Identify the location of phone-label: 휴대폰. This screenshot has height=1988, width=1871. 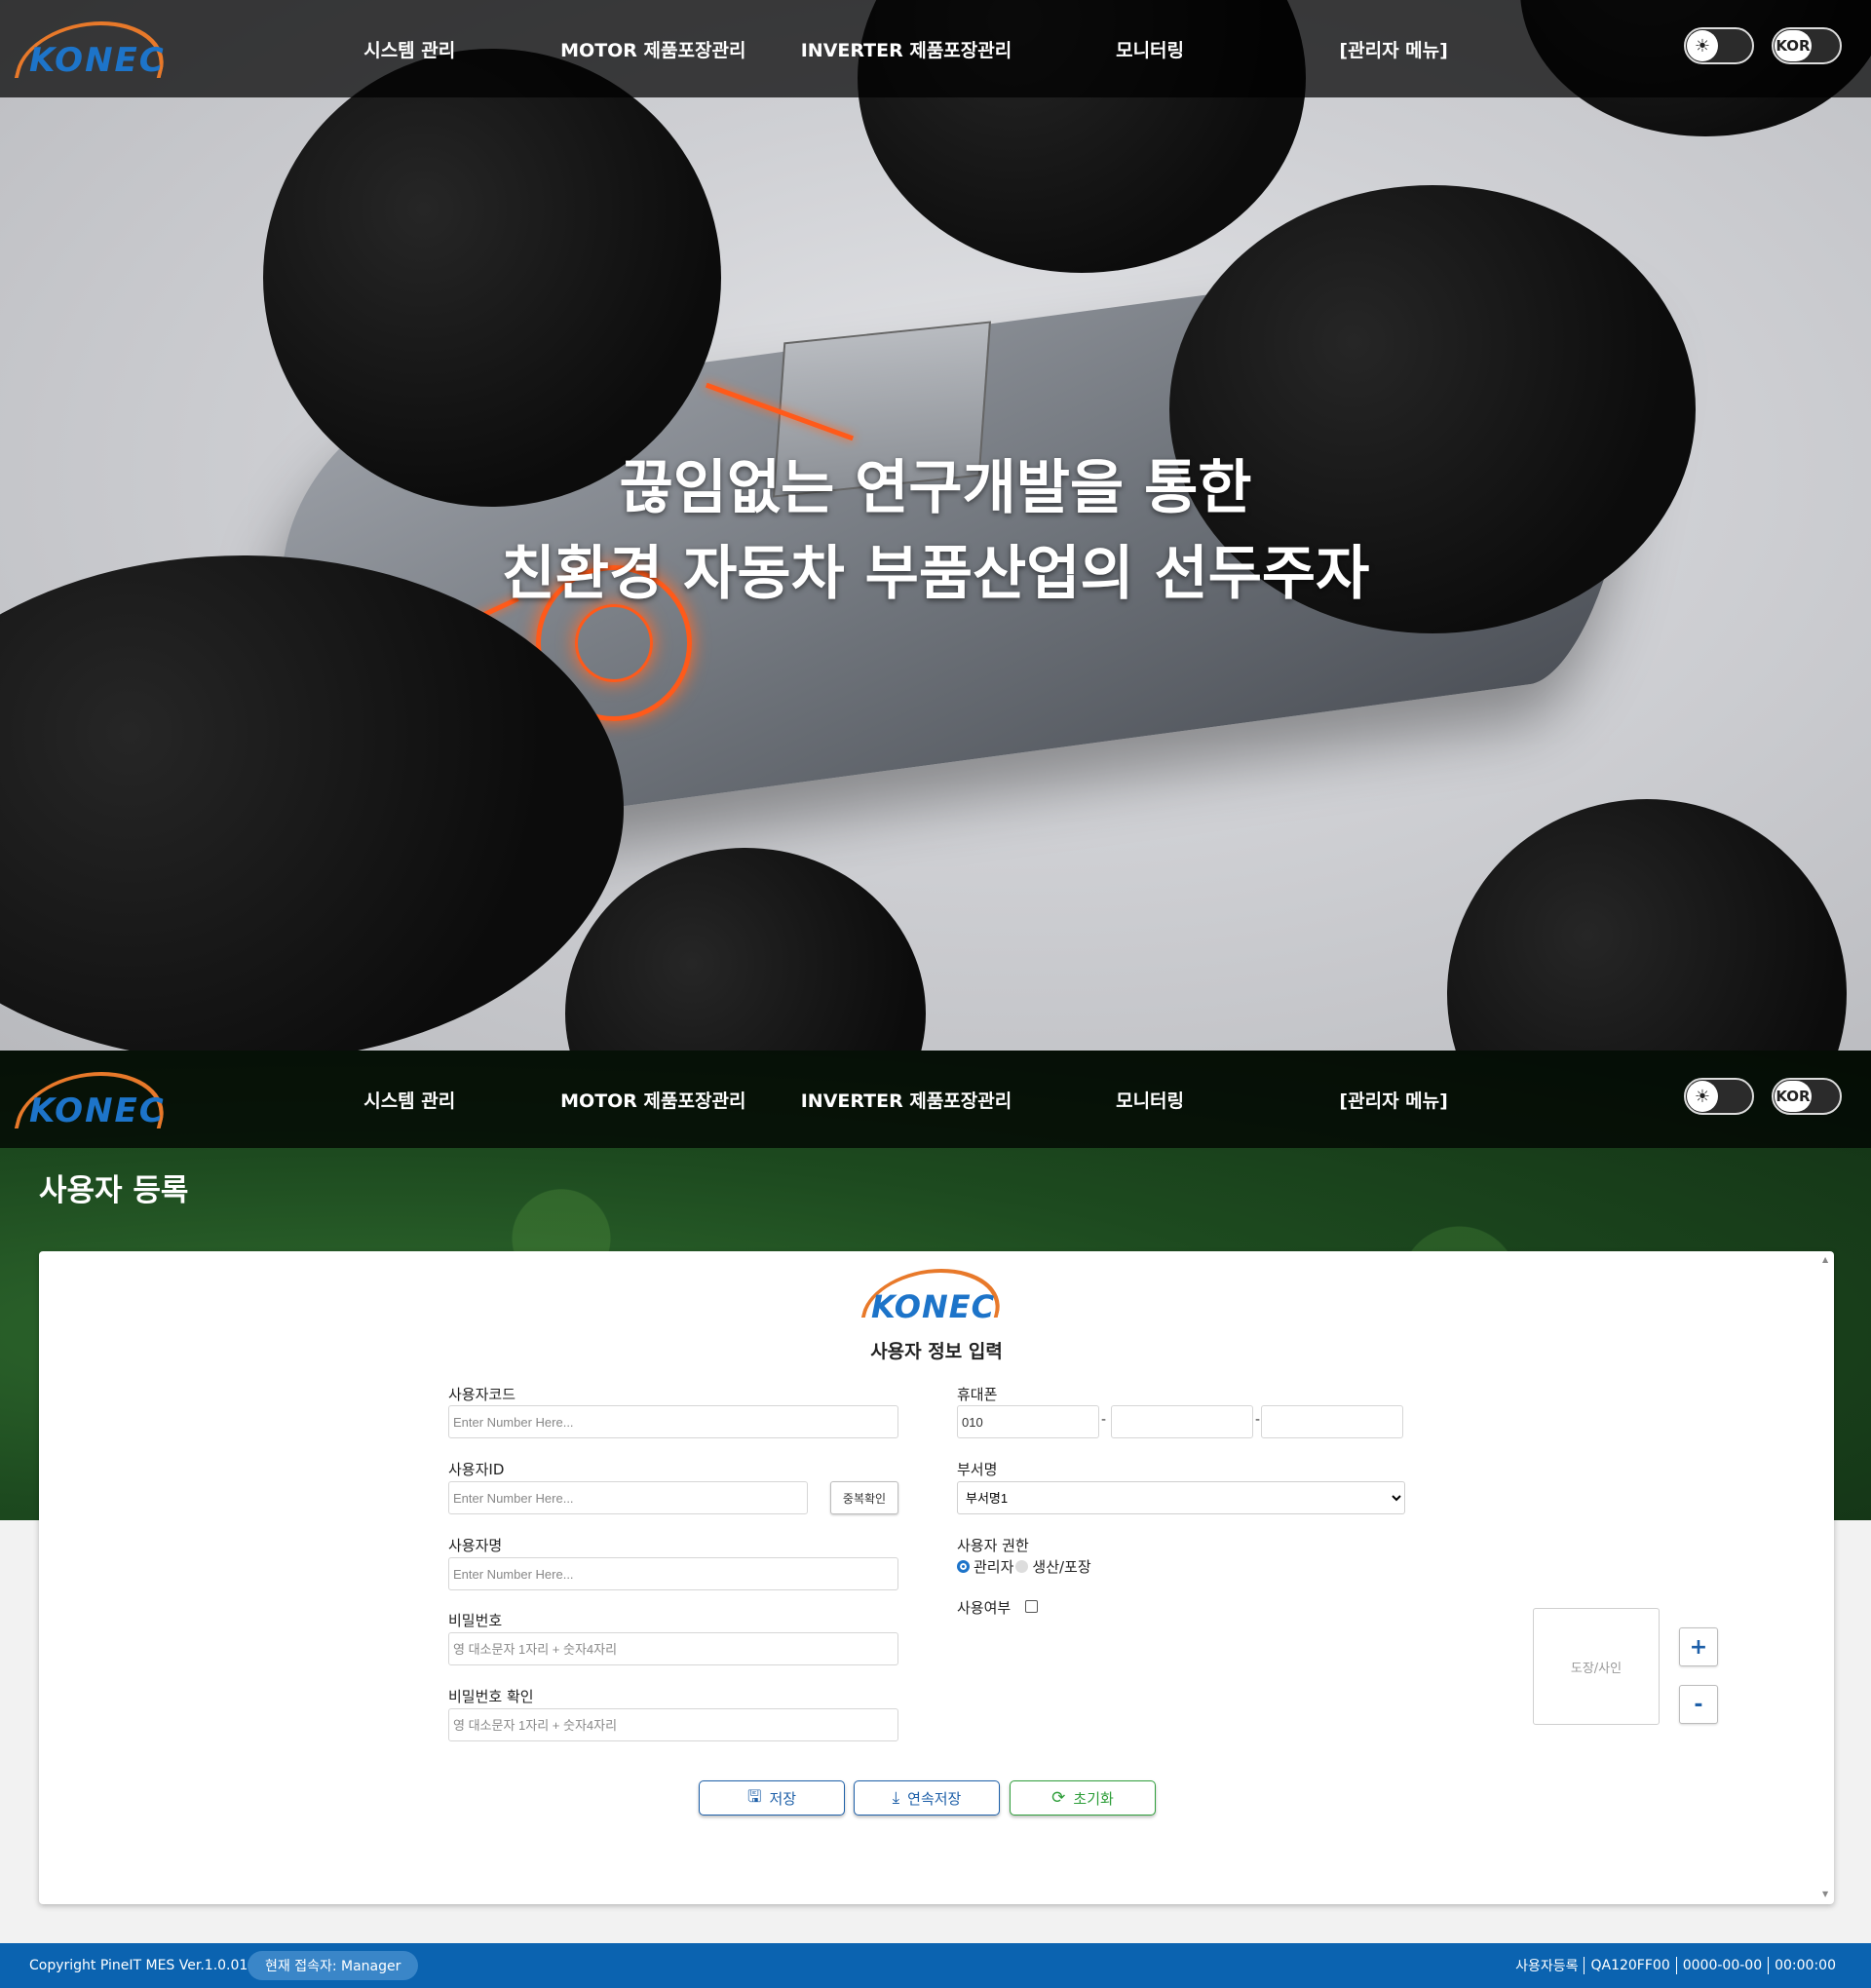
(977, 1394).